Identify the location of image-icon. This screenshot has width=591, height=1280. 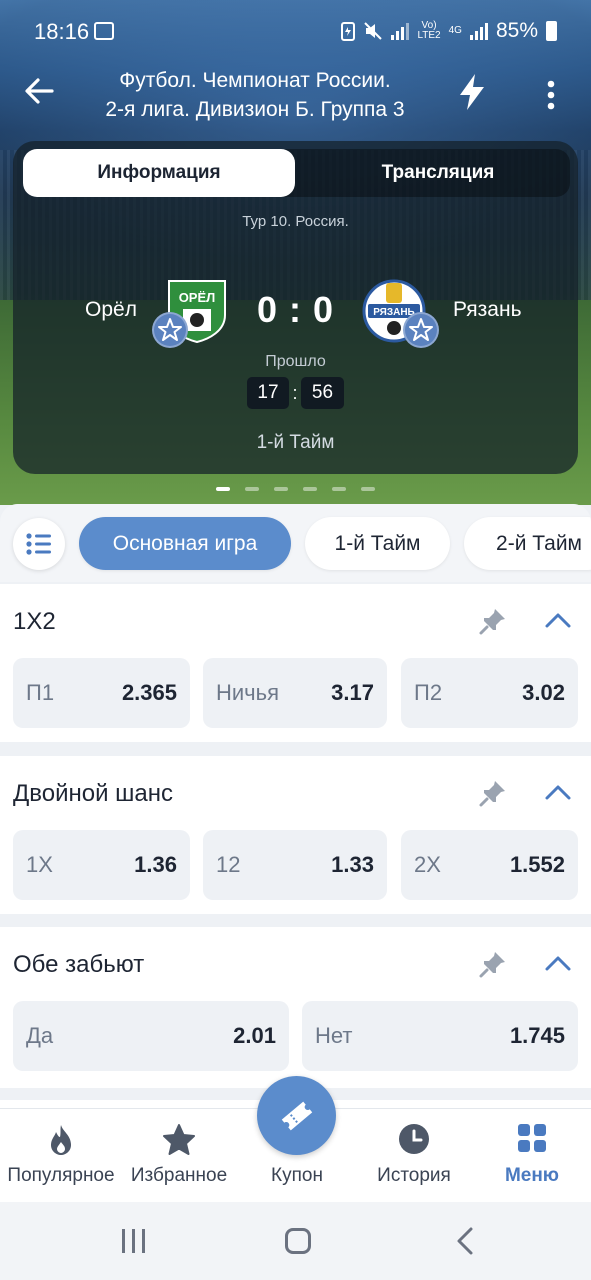
(104, 31).